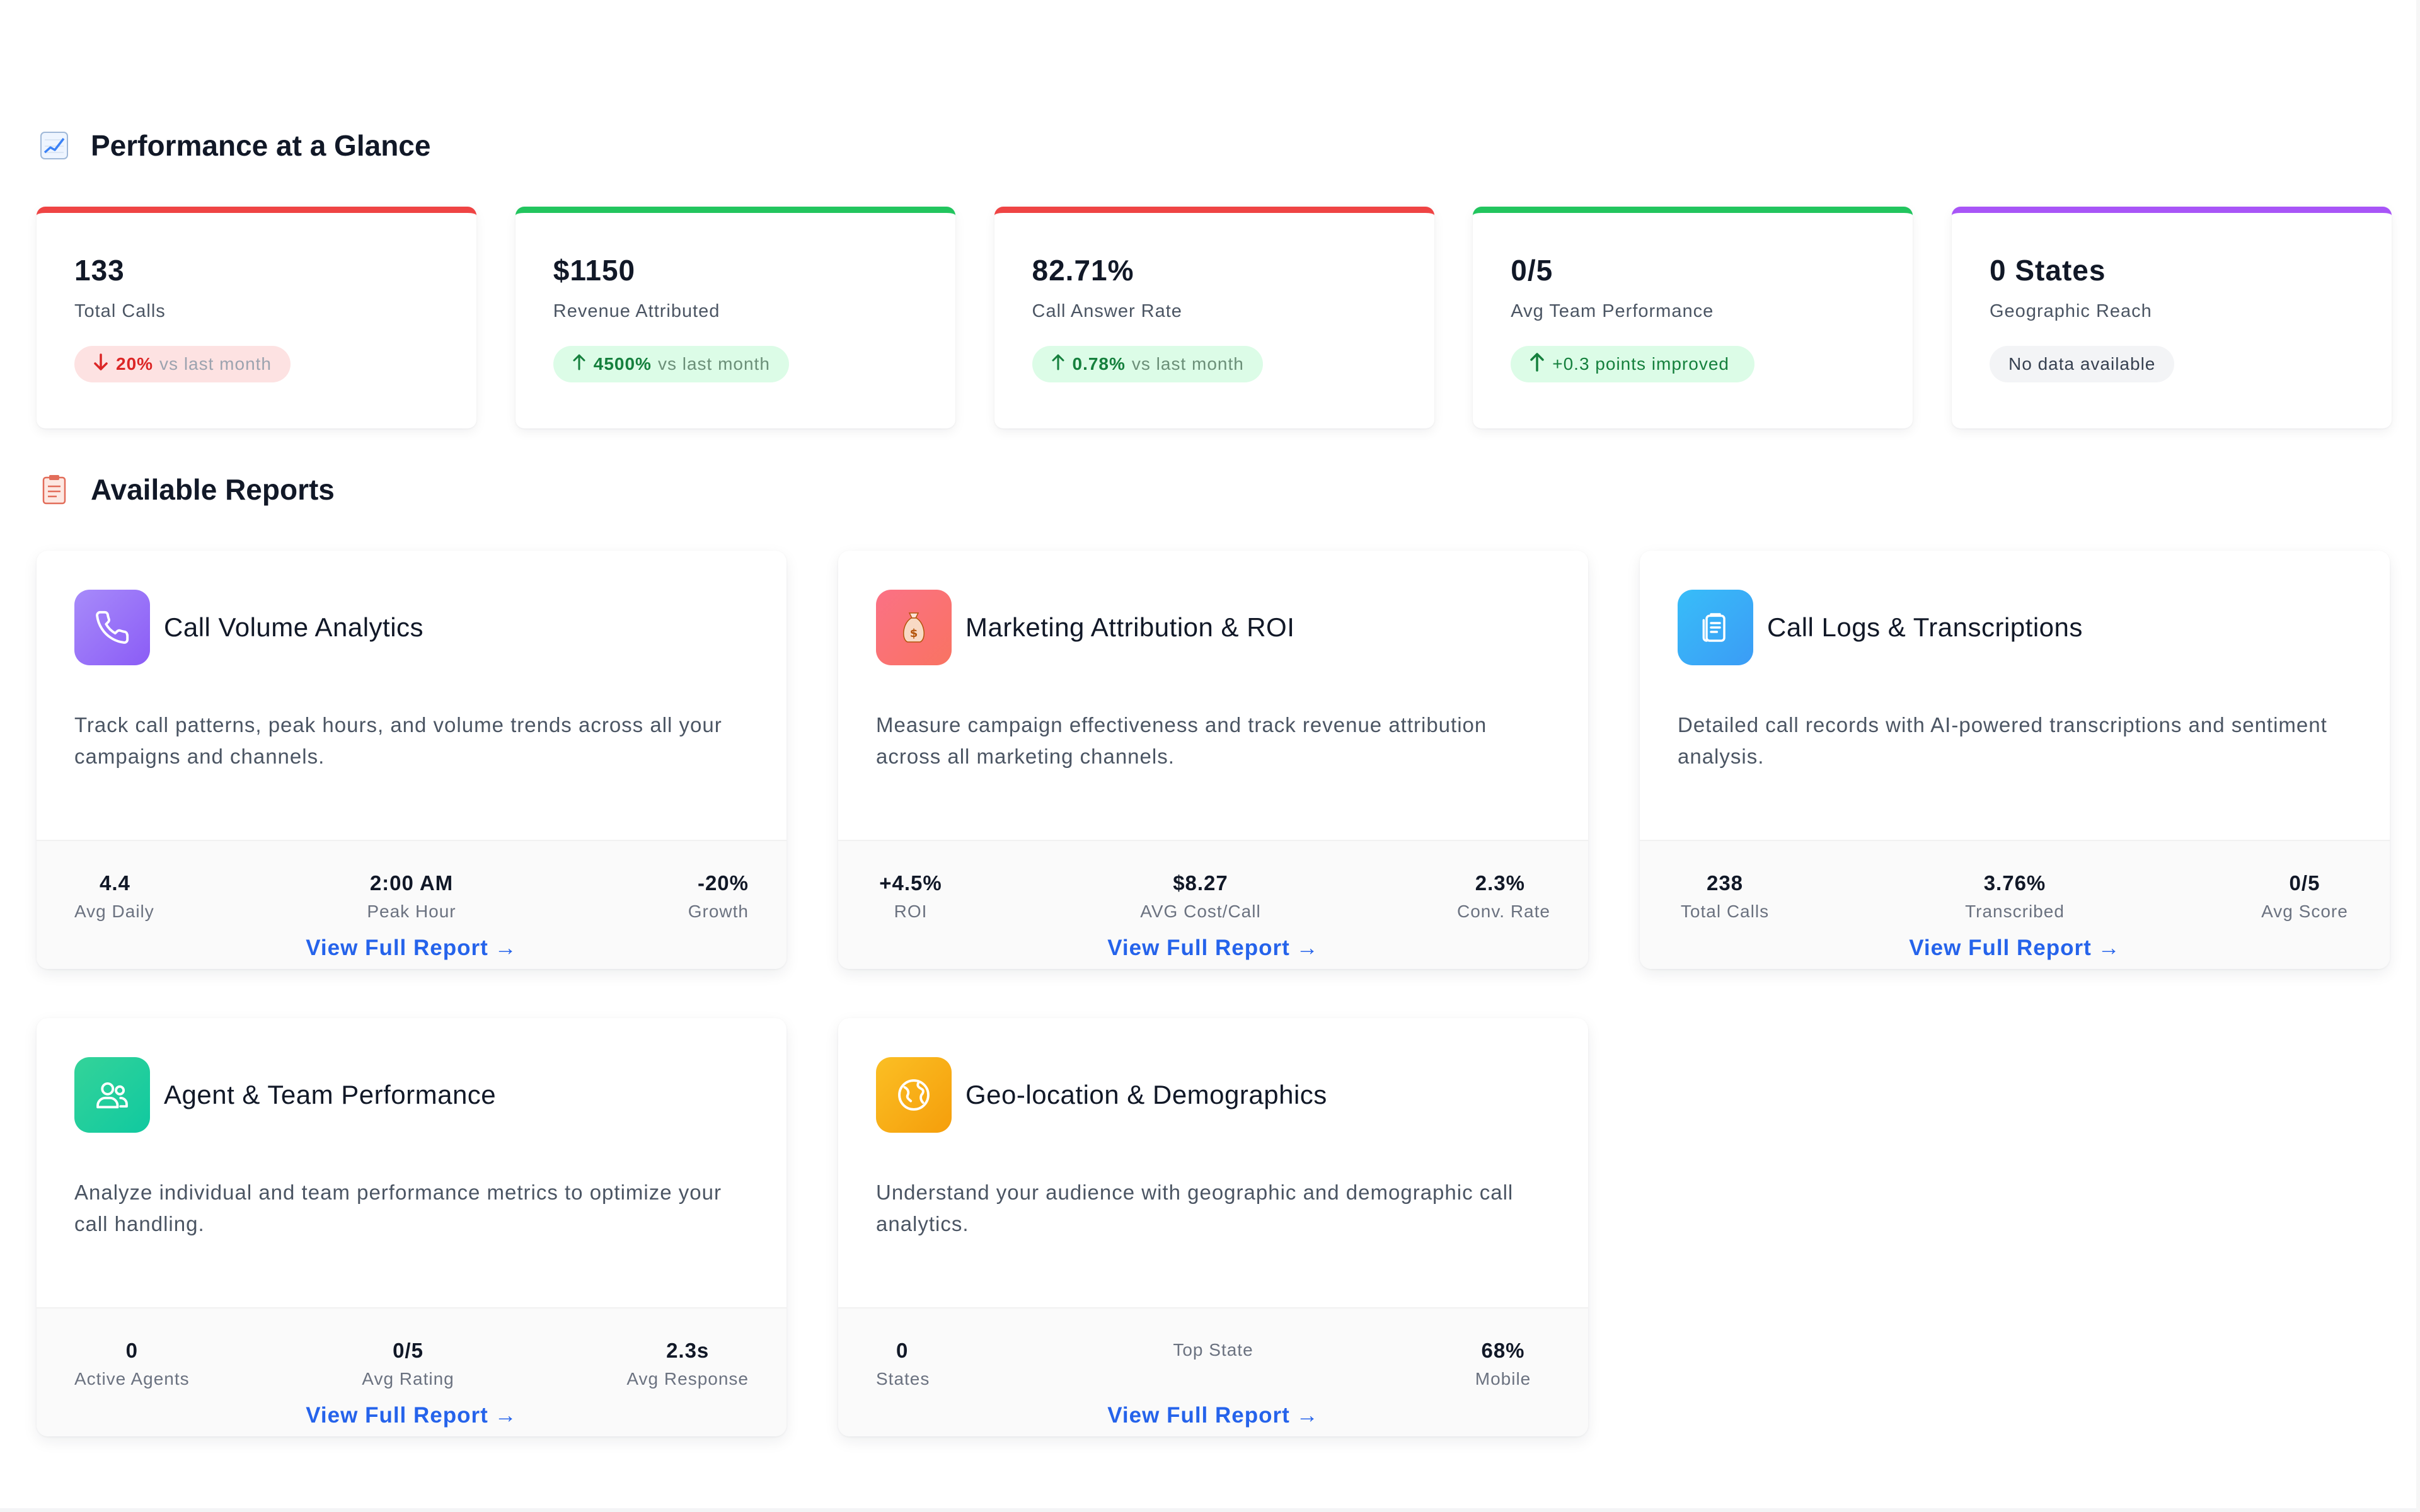  Describe the element at coordinates (1130, 627) in the screenshot. I see `report-title: Marketing Attribution & ROI` at that location.